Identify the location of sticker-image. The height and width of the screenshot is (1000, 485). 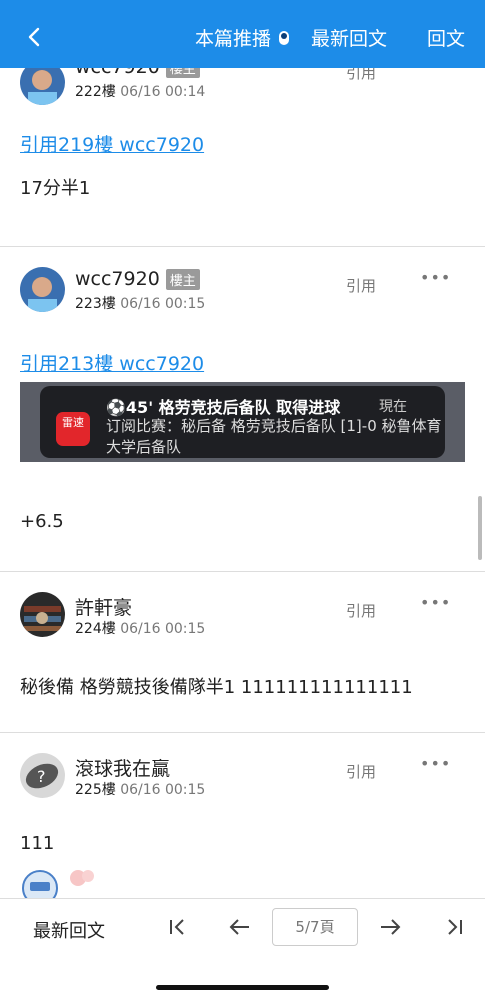
(60, 881).